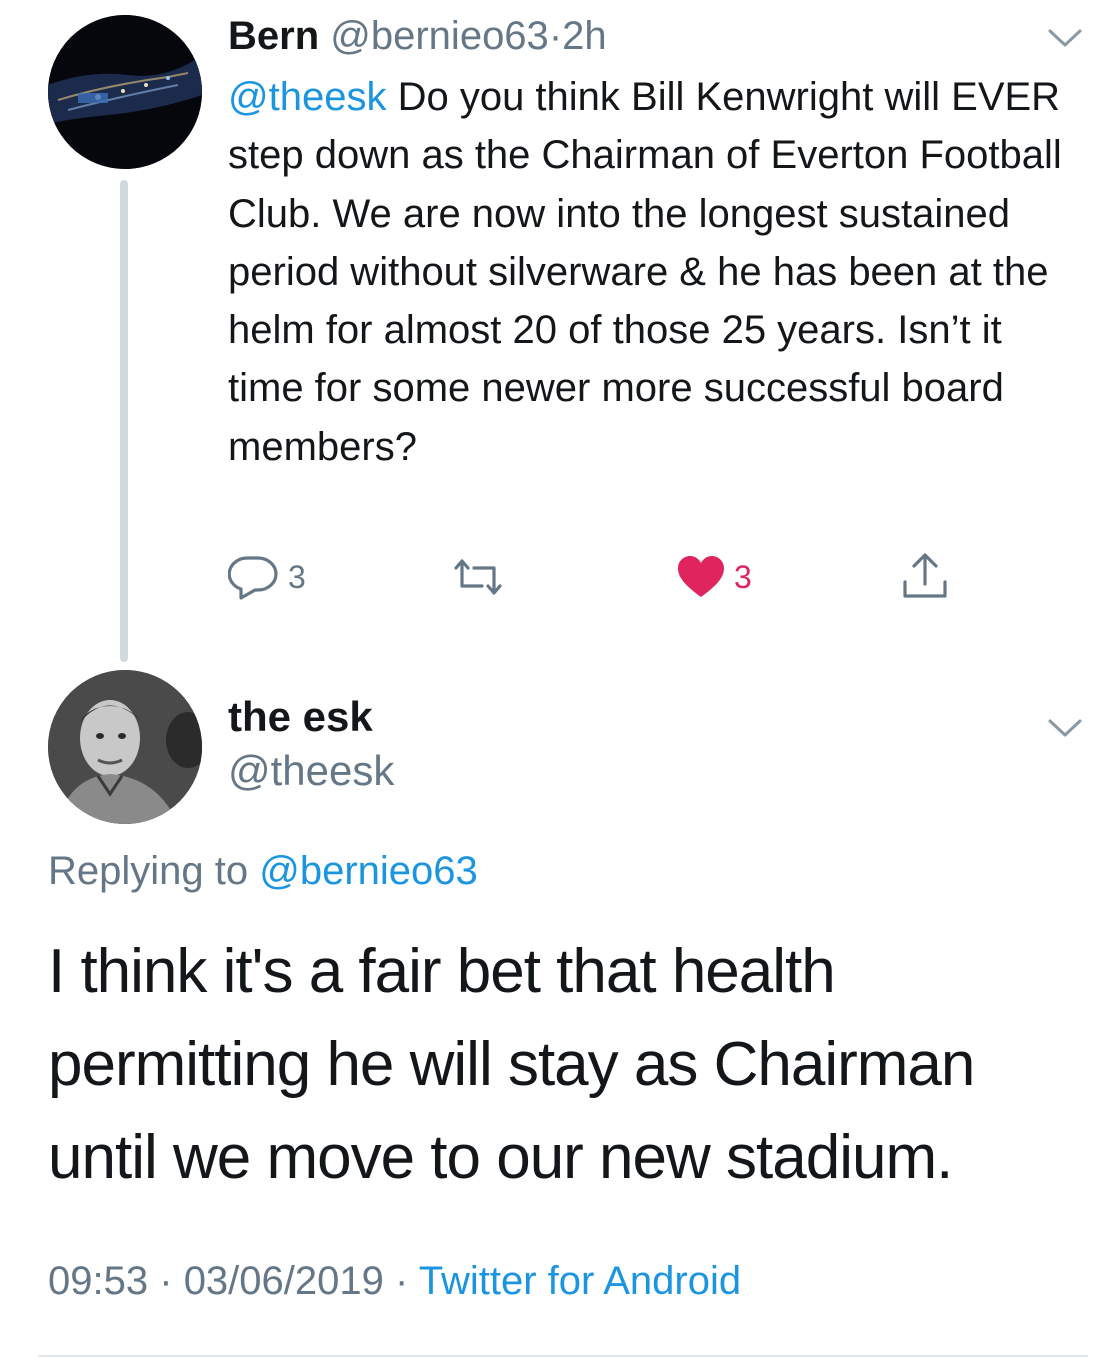 The image size is (1101, 1370). Describe the element at coordinates (98, 1281) in the screenshot. I see `reply-time: 09:53` at that location.